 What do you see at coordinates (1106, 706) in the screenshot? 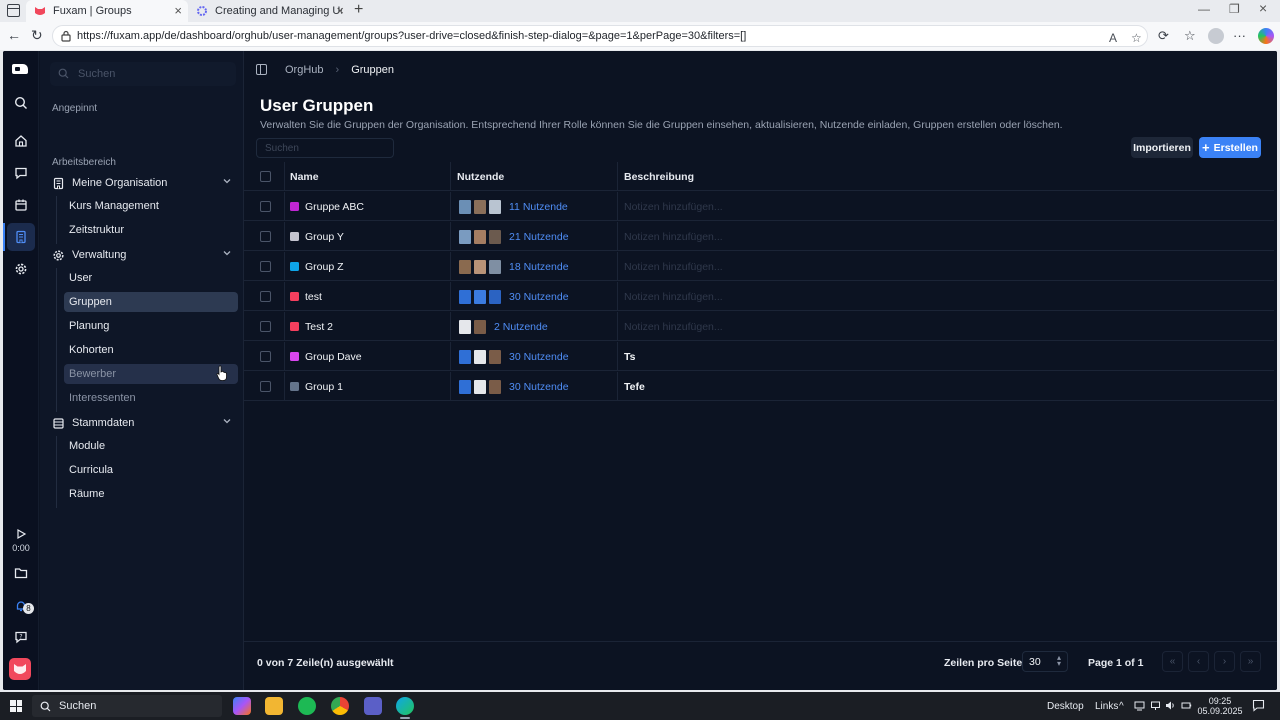
I see `links-toolbar-label: Links` at bounding box center [1106, 706].